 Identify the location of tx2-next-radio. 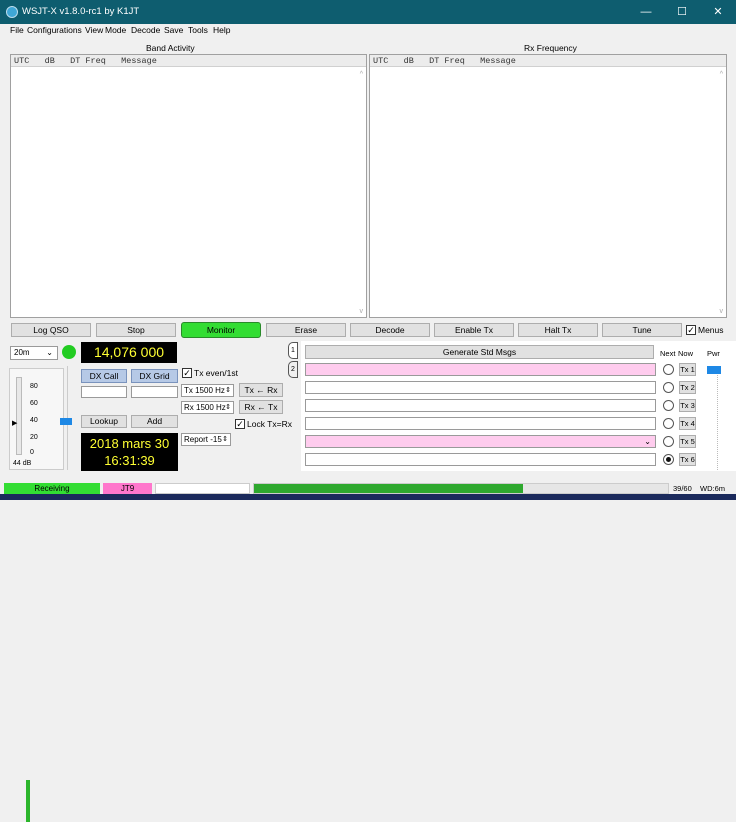
(668, 387).